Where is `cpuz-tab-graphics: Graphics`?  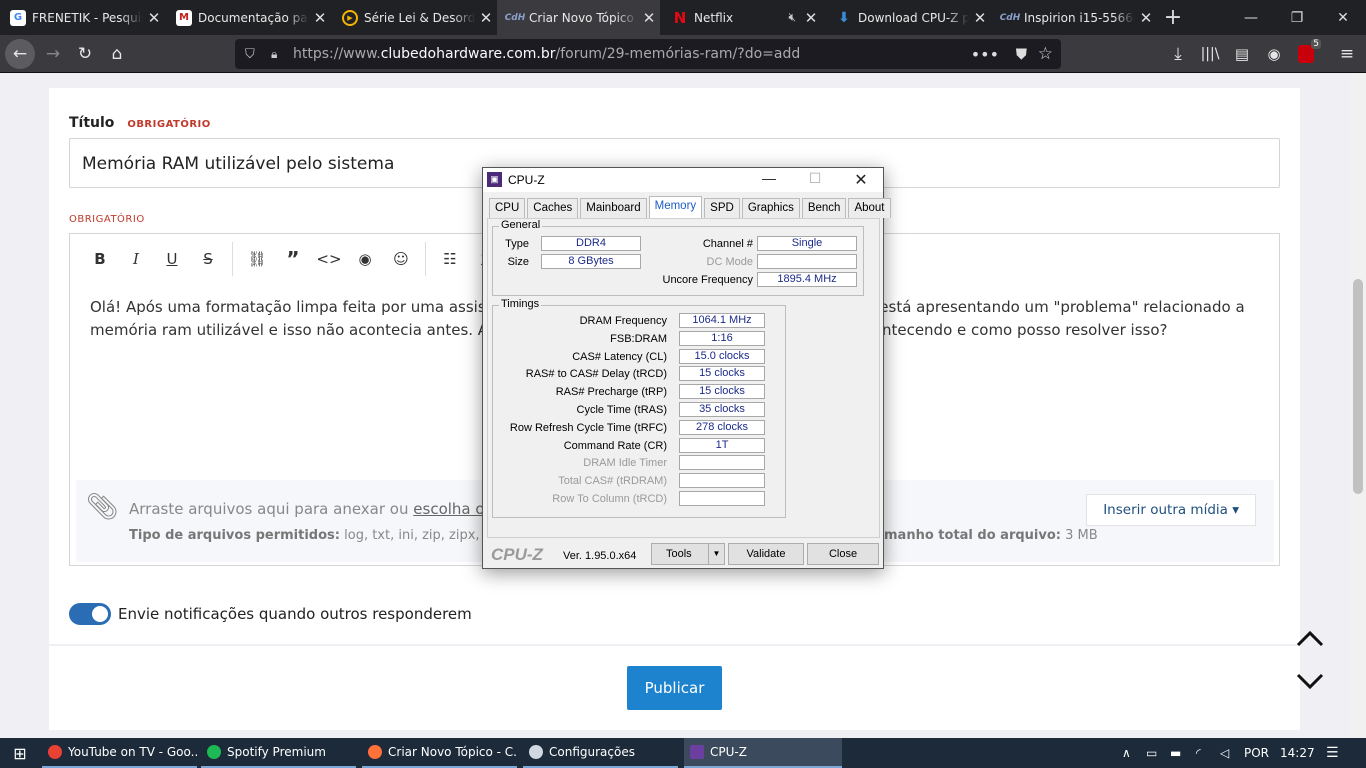
cpuz-tab-graphics: Graphics is located at coordinates (770, 208).